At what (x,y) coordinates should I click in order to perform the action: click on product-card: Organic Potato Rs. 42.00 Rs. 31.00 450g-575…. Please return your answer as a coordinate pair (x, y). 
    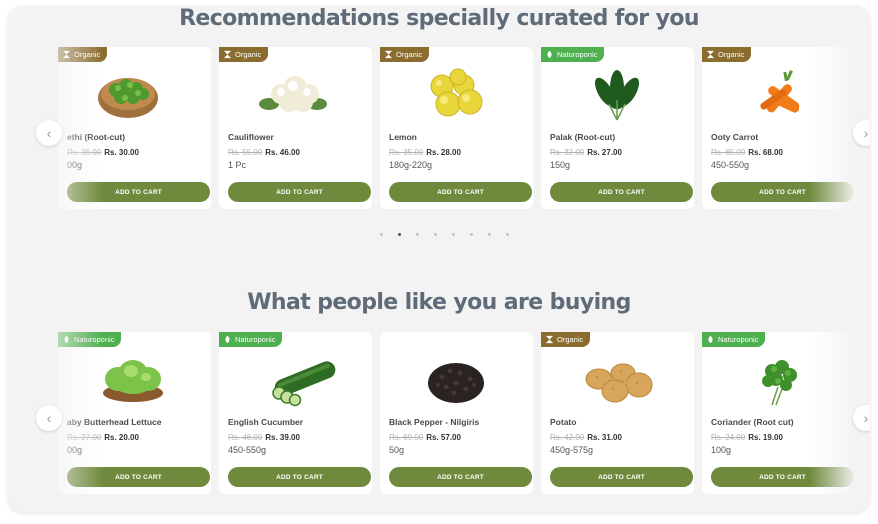
    Looking at the image, I should click on (617, 413).